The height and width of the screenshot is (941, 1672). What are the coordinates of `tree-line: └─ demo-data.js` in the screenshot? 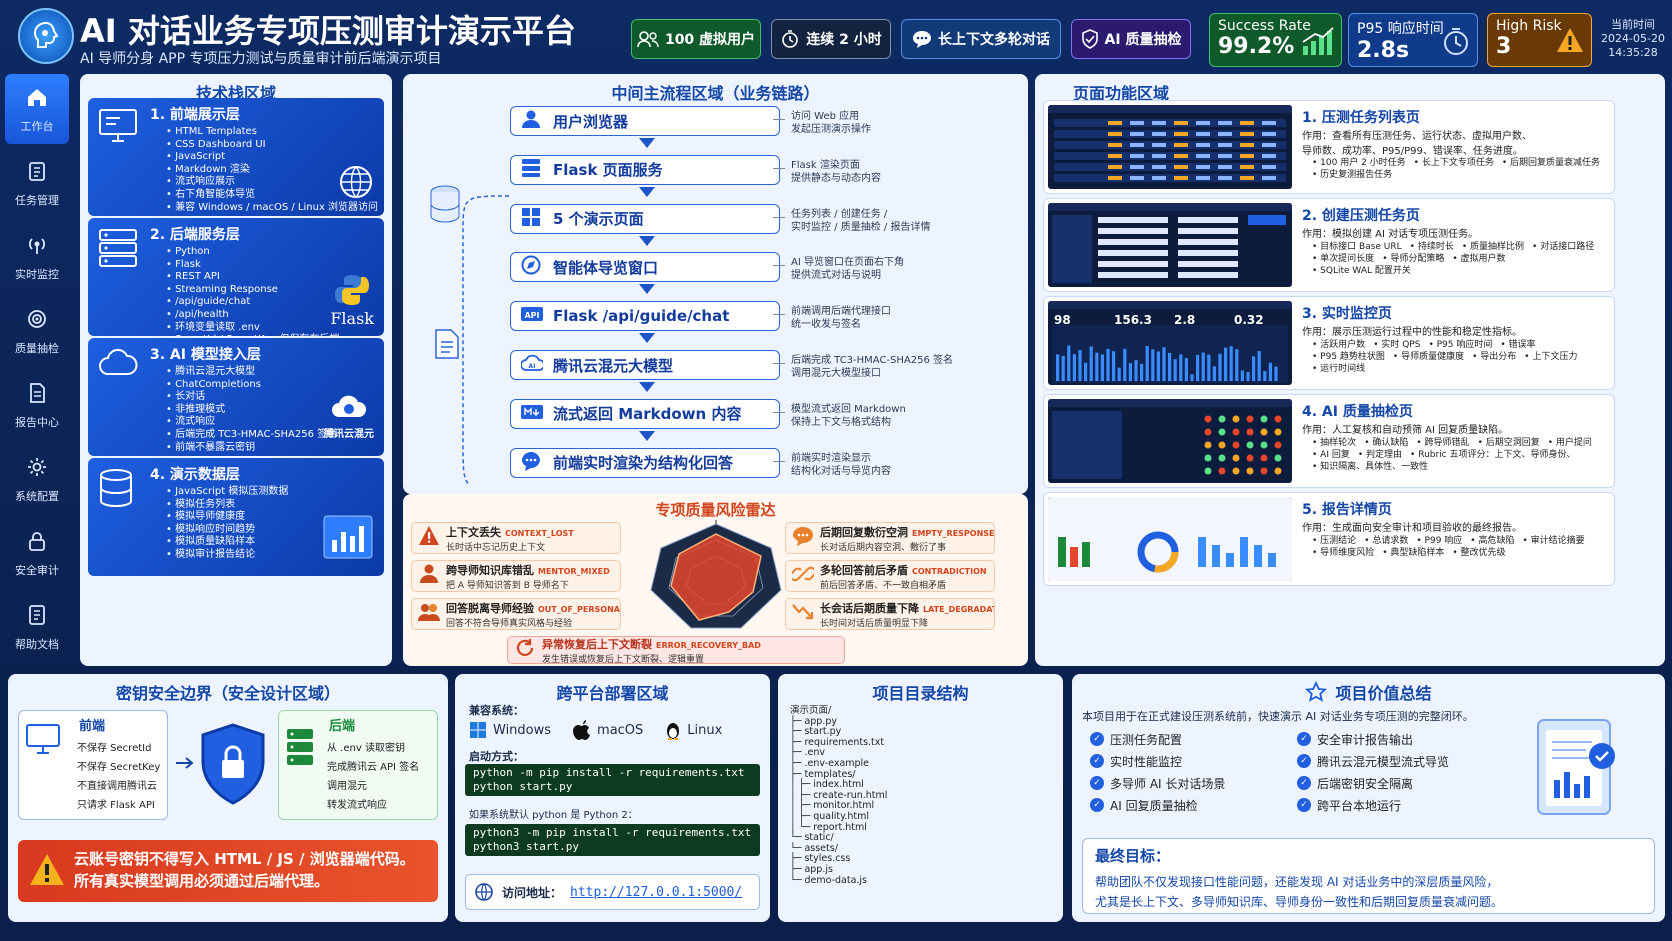 It's located at (829, 880).